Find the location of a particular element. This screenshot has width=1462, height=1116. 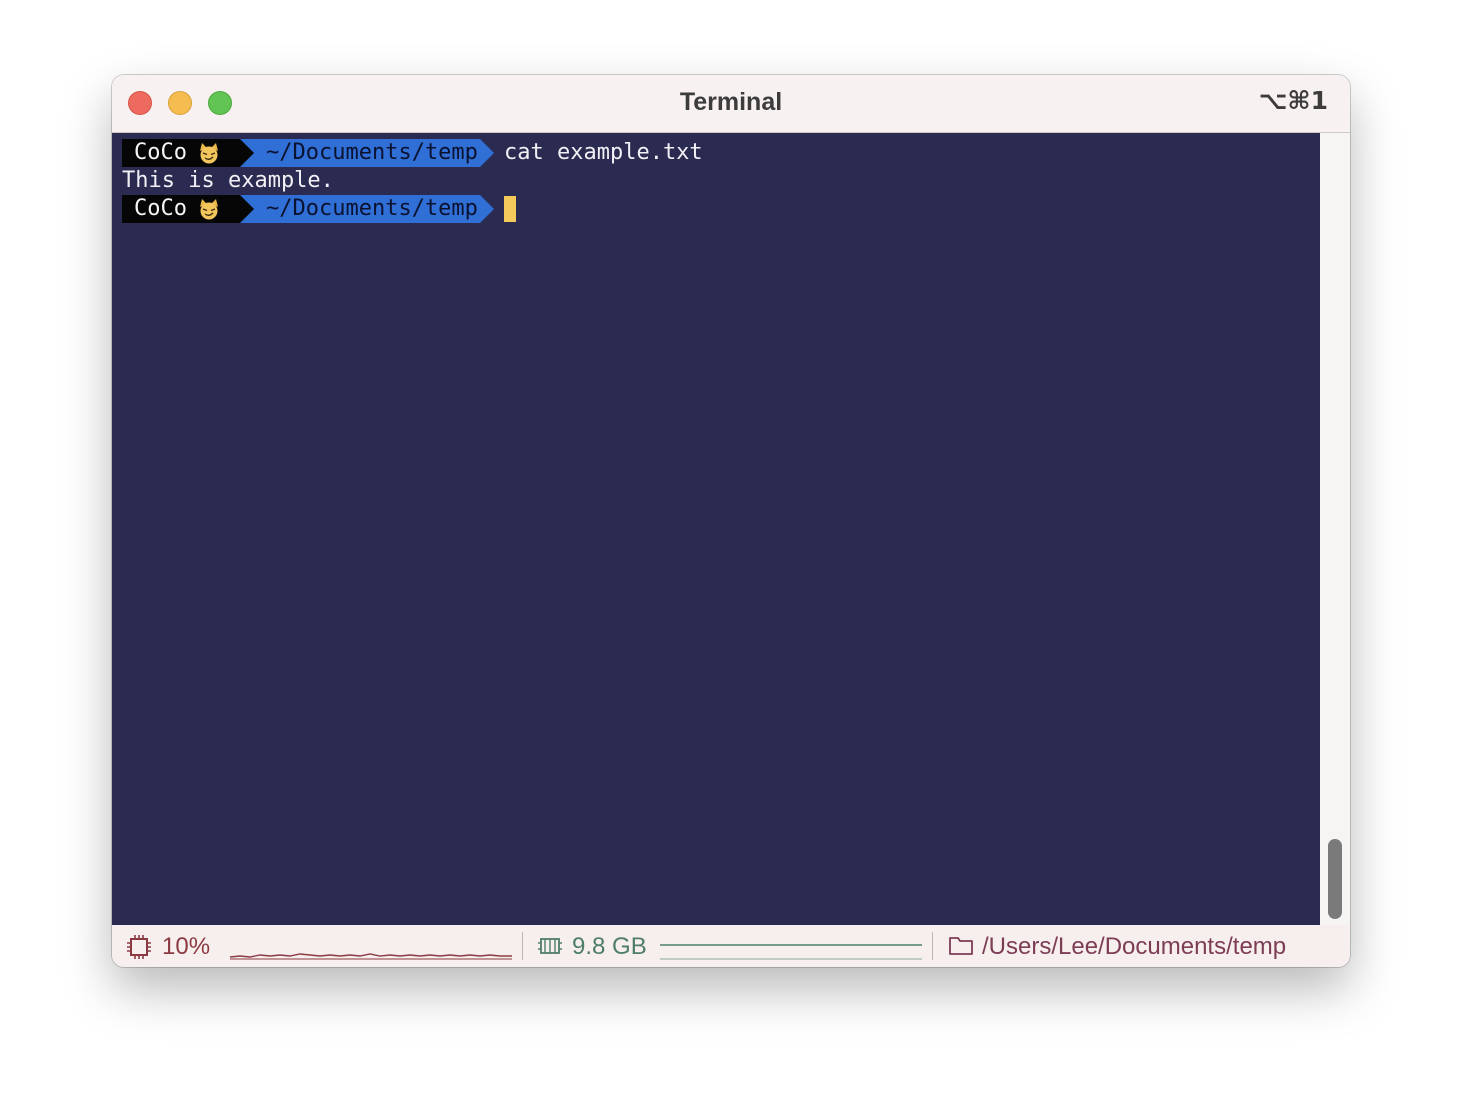

window-title: Terminal is located at coordinates (731, 102).